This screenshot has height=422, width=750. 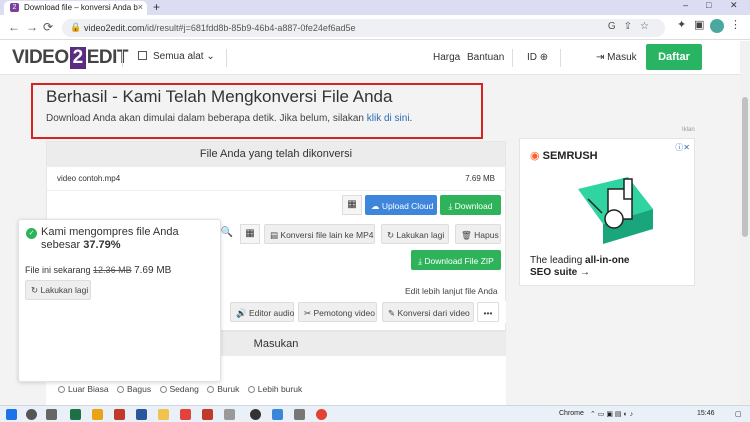 I want to click on scrollbar-thumb, so click(x=745, y=167).